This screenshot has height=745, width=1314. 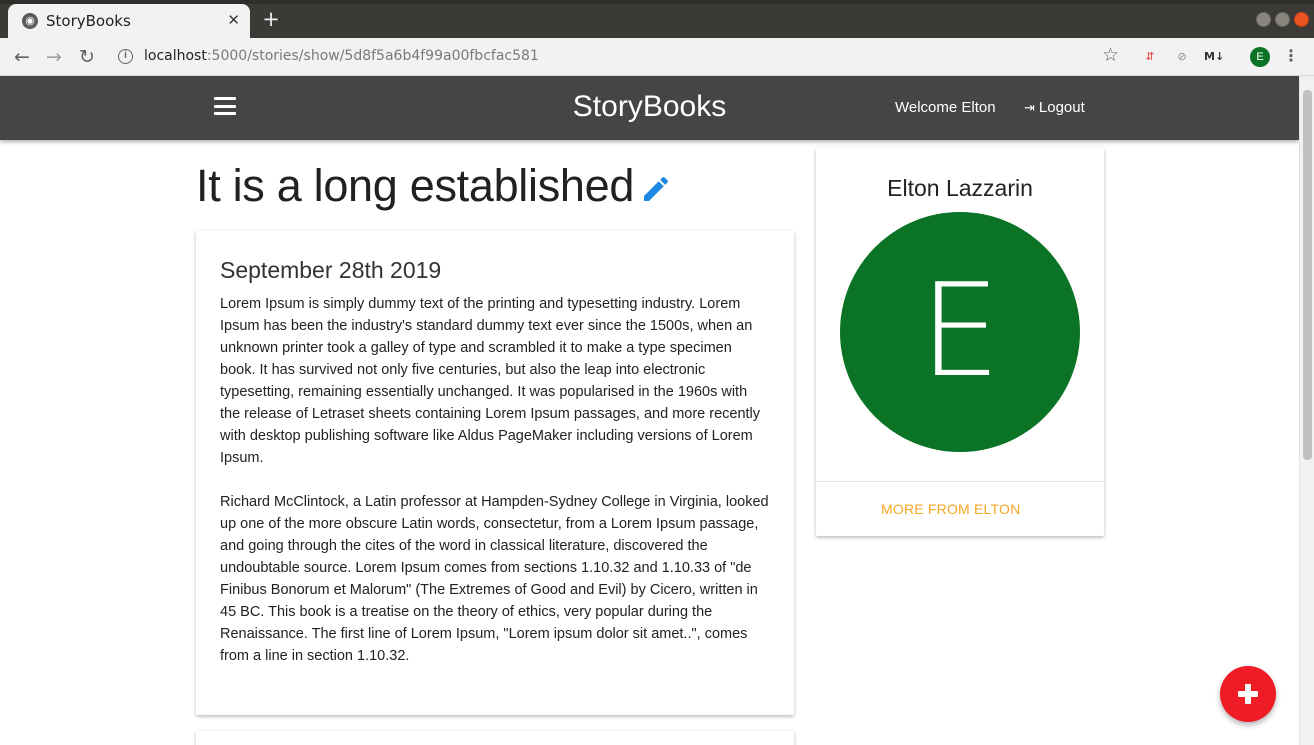 I want to click on tab-close-icon: ✕, so click(x=233, y=20).